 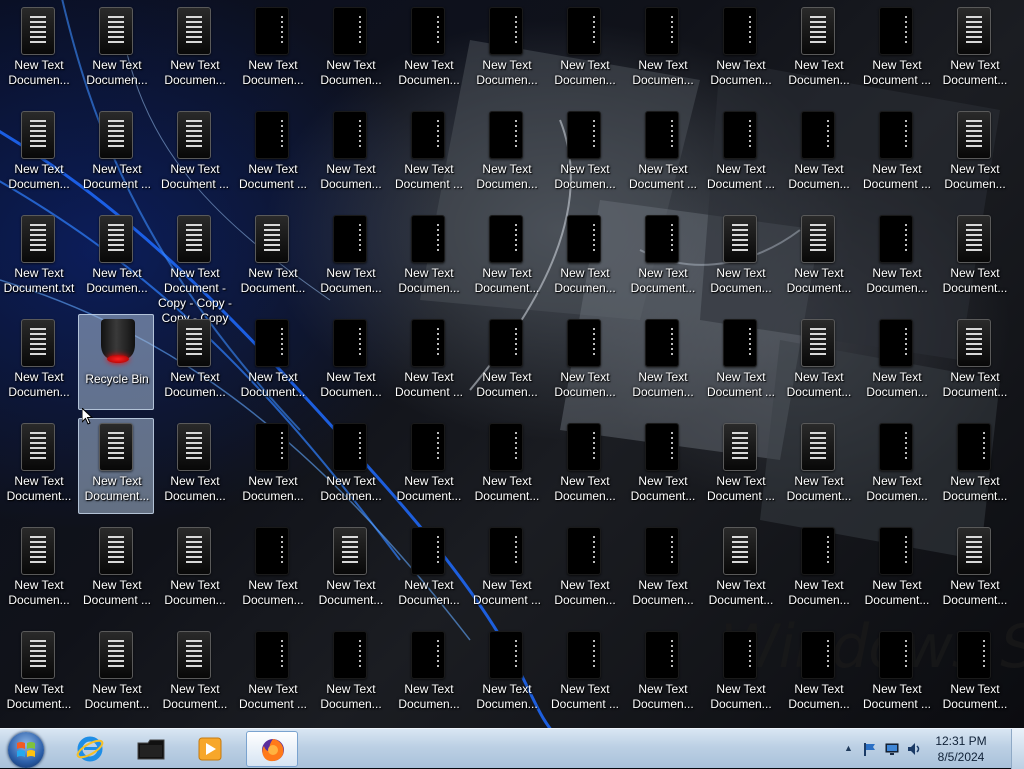 What do you see at coordinates (914, 749) in the screenshot?
I see `volume-icon` at bounding box center [914, 749].